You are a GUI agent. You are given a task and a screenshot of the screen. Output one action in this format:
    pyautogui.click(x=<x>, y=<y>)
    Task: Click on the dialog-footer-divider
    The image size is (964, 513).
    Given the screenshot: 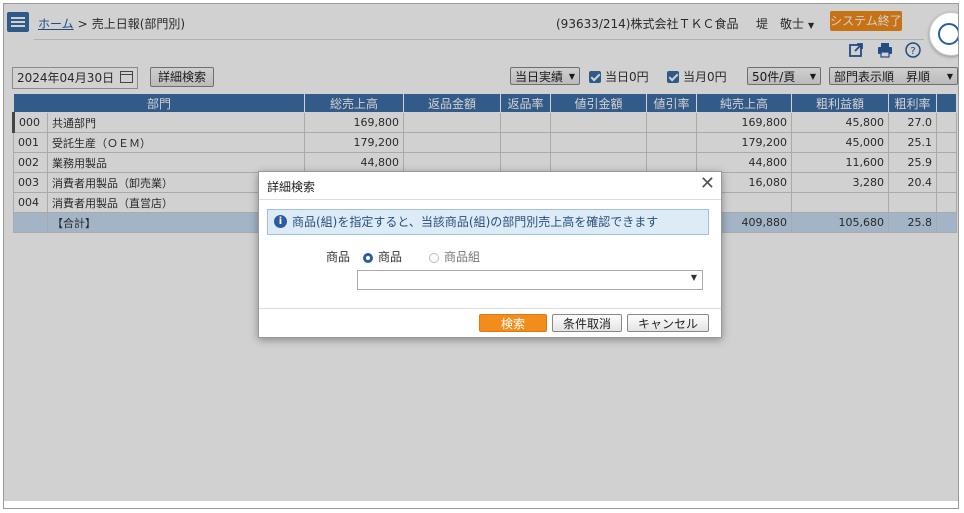 What is the action you would take?
    pyautogui.click(x=490, y=308)
    